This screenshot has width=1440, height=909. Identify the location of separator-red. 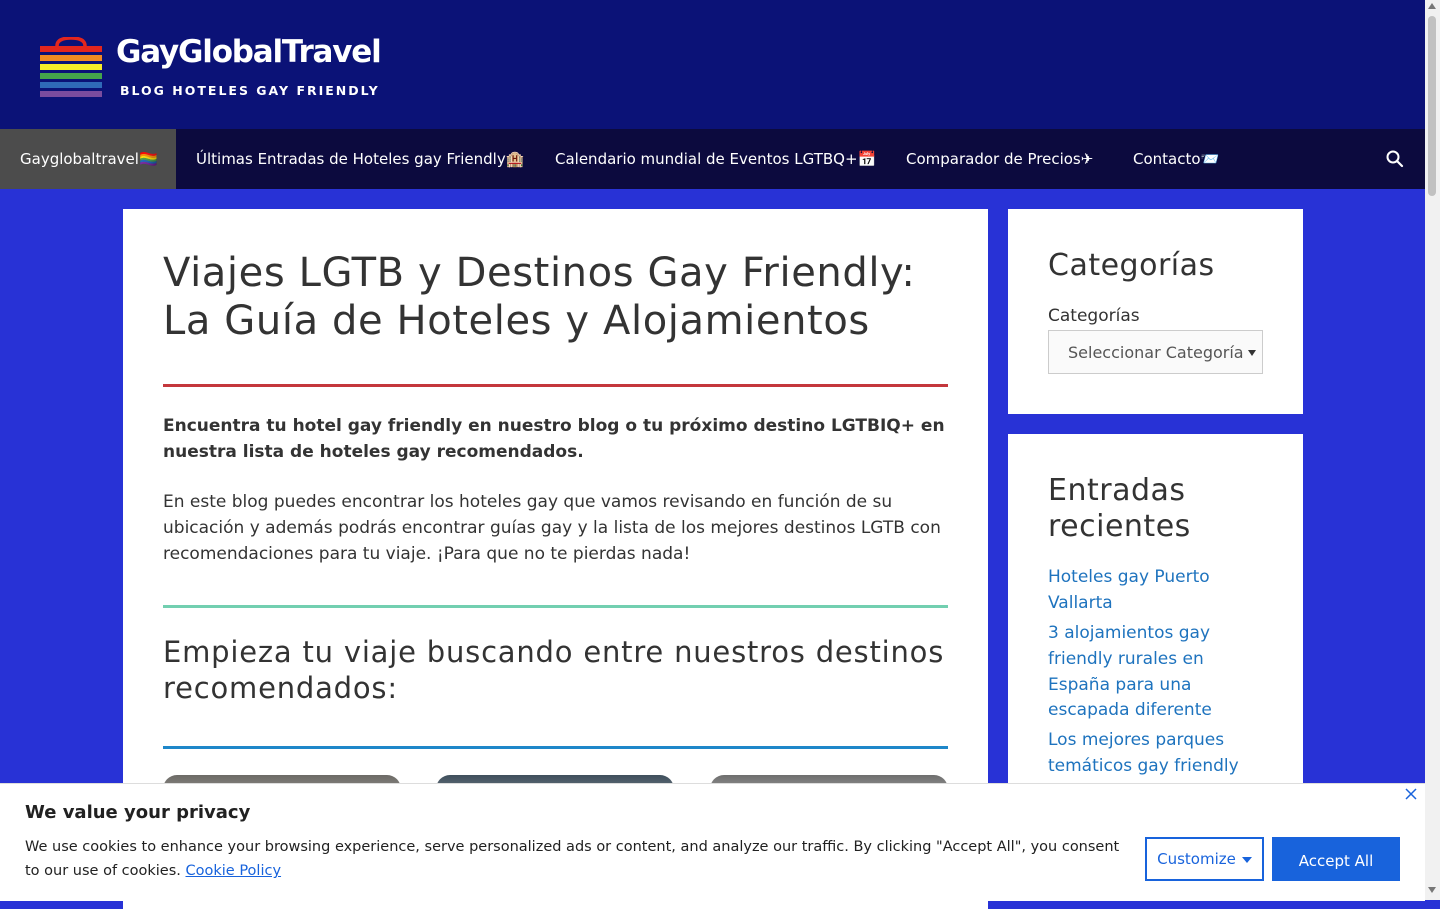
(555, 385).